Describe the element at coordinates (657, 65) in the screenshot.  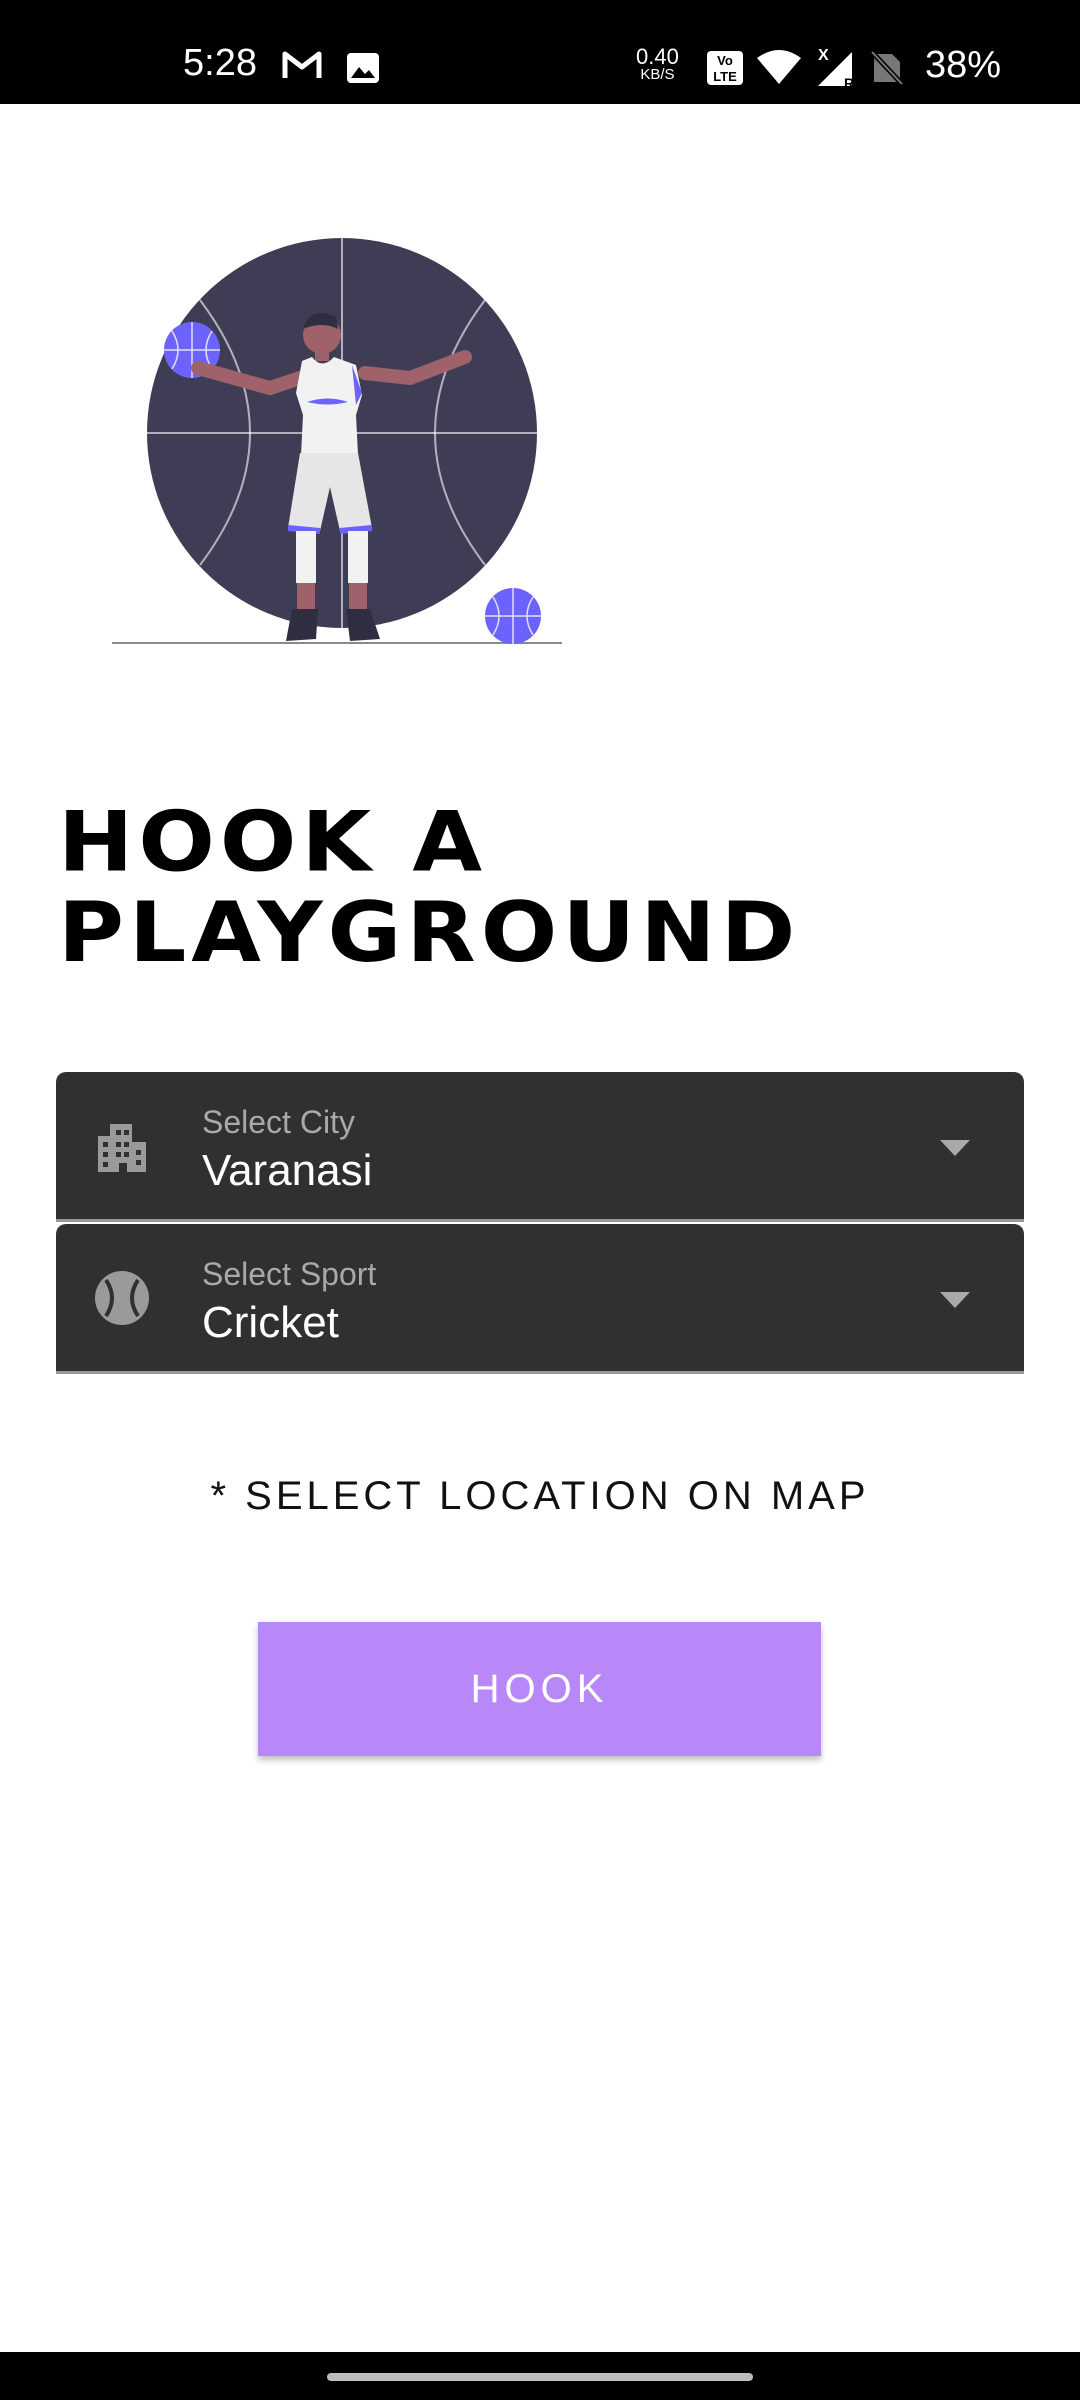
I see `net-speed: 0.40 KB/S` at that location.